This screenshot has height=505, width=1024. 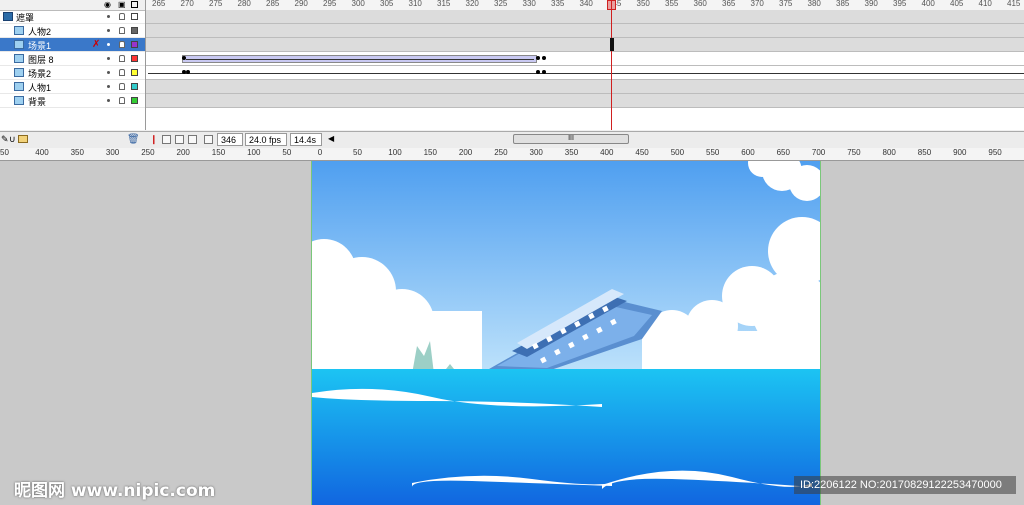 What do you see at coordinates (72, 59) in the screenshot?
I see `layer-row: 图层 8` at bounding box center [72, 59].